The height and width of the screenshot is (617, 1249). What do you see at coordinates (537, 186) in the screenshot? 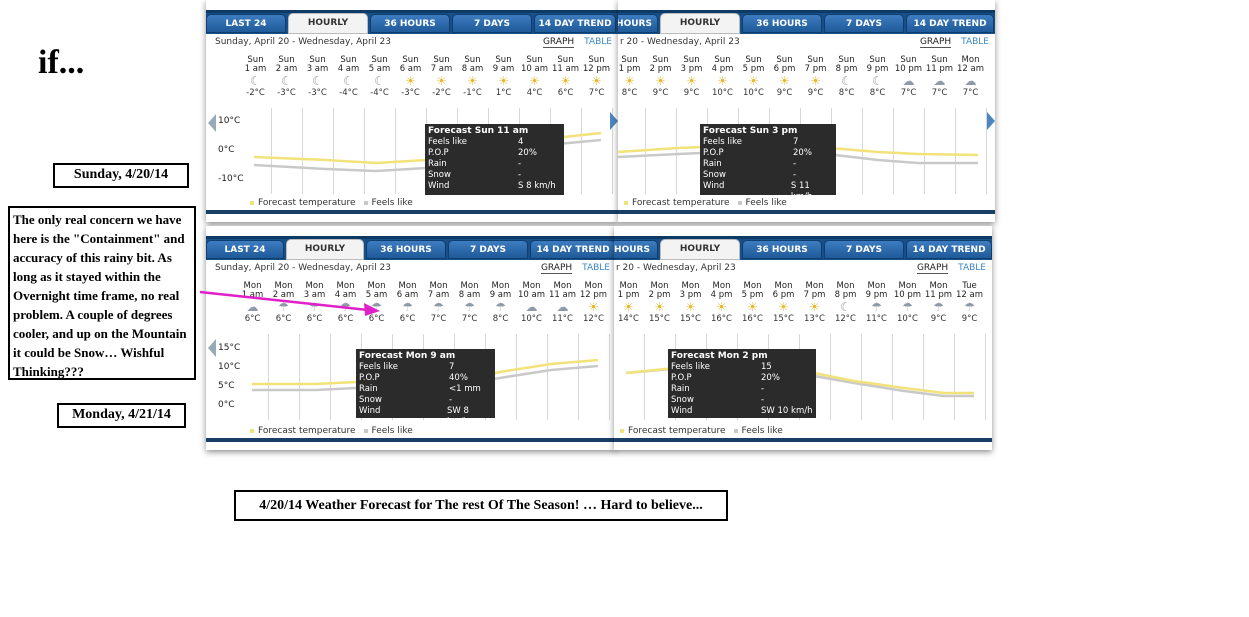
I see `tooltip-value: S 8 km/h` at bounding box center [537, 186].